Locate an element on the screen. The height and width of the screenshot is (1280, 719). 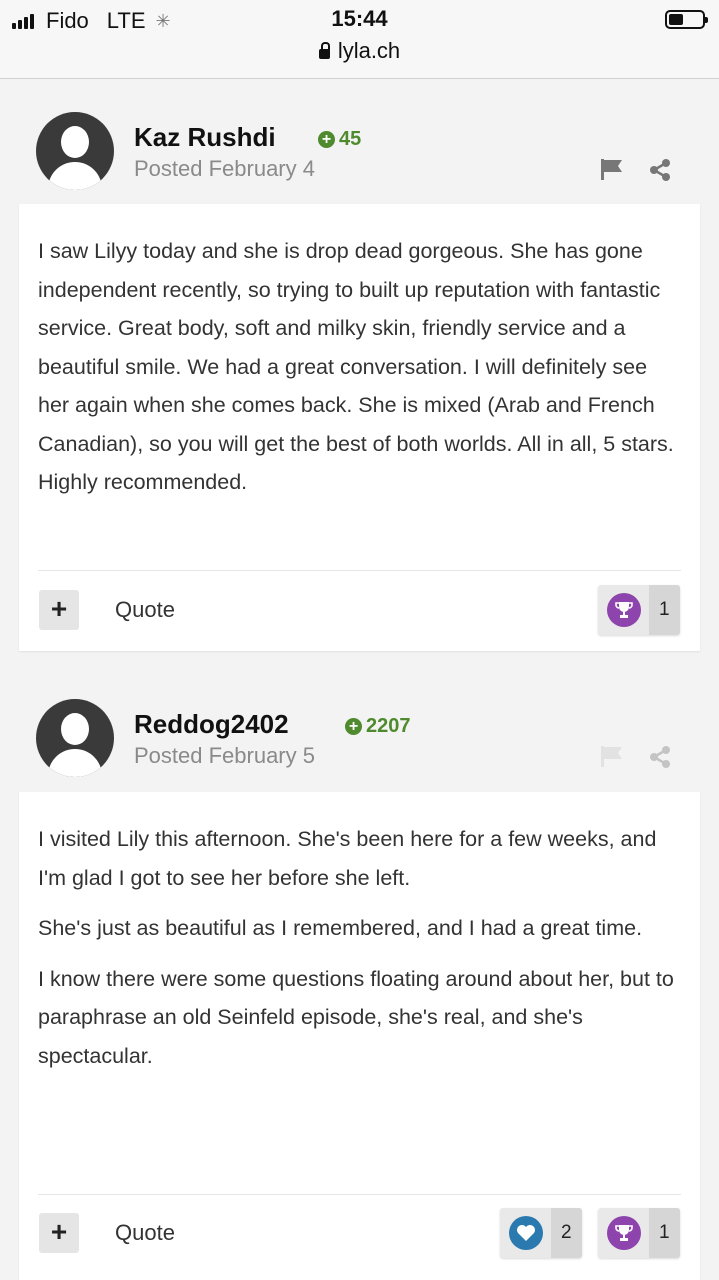
reputation-count: 2207 is located at coordinates (388, 726).